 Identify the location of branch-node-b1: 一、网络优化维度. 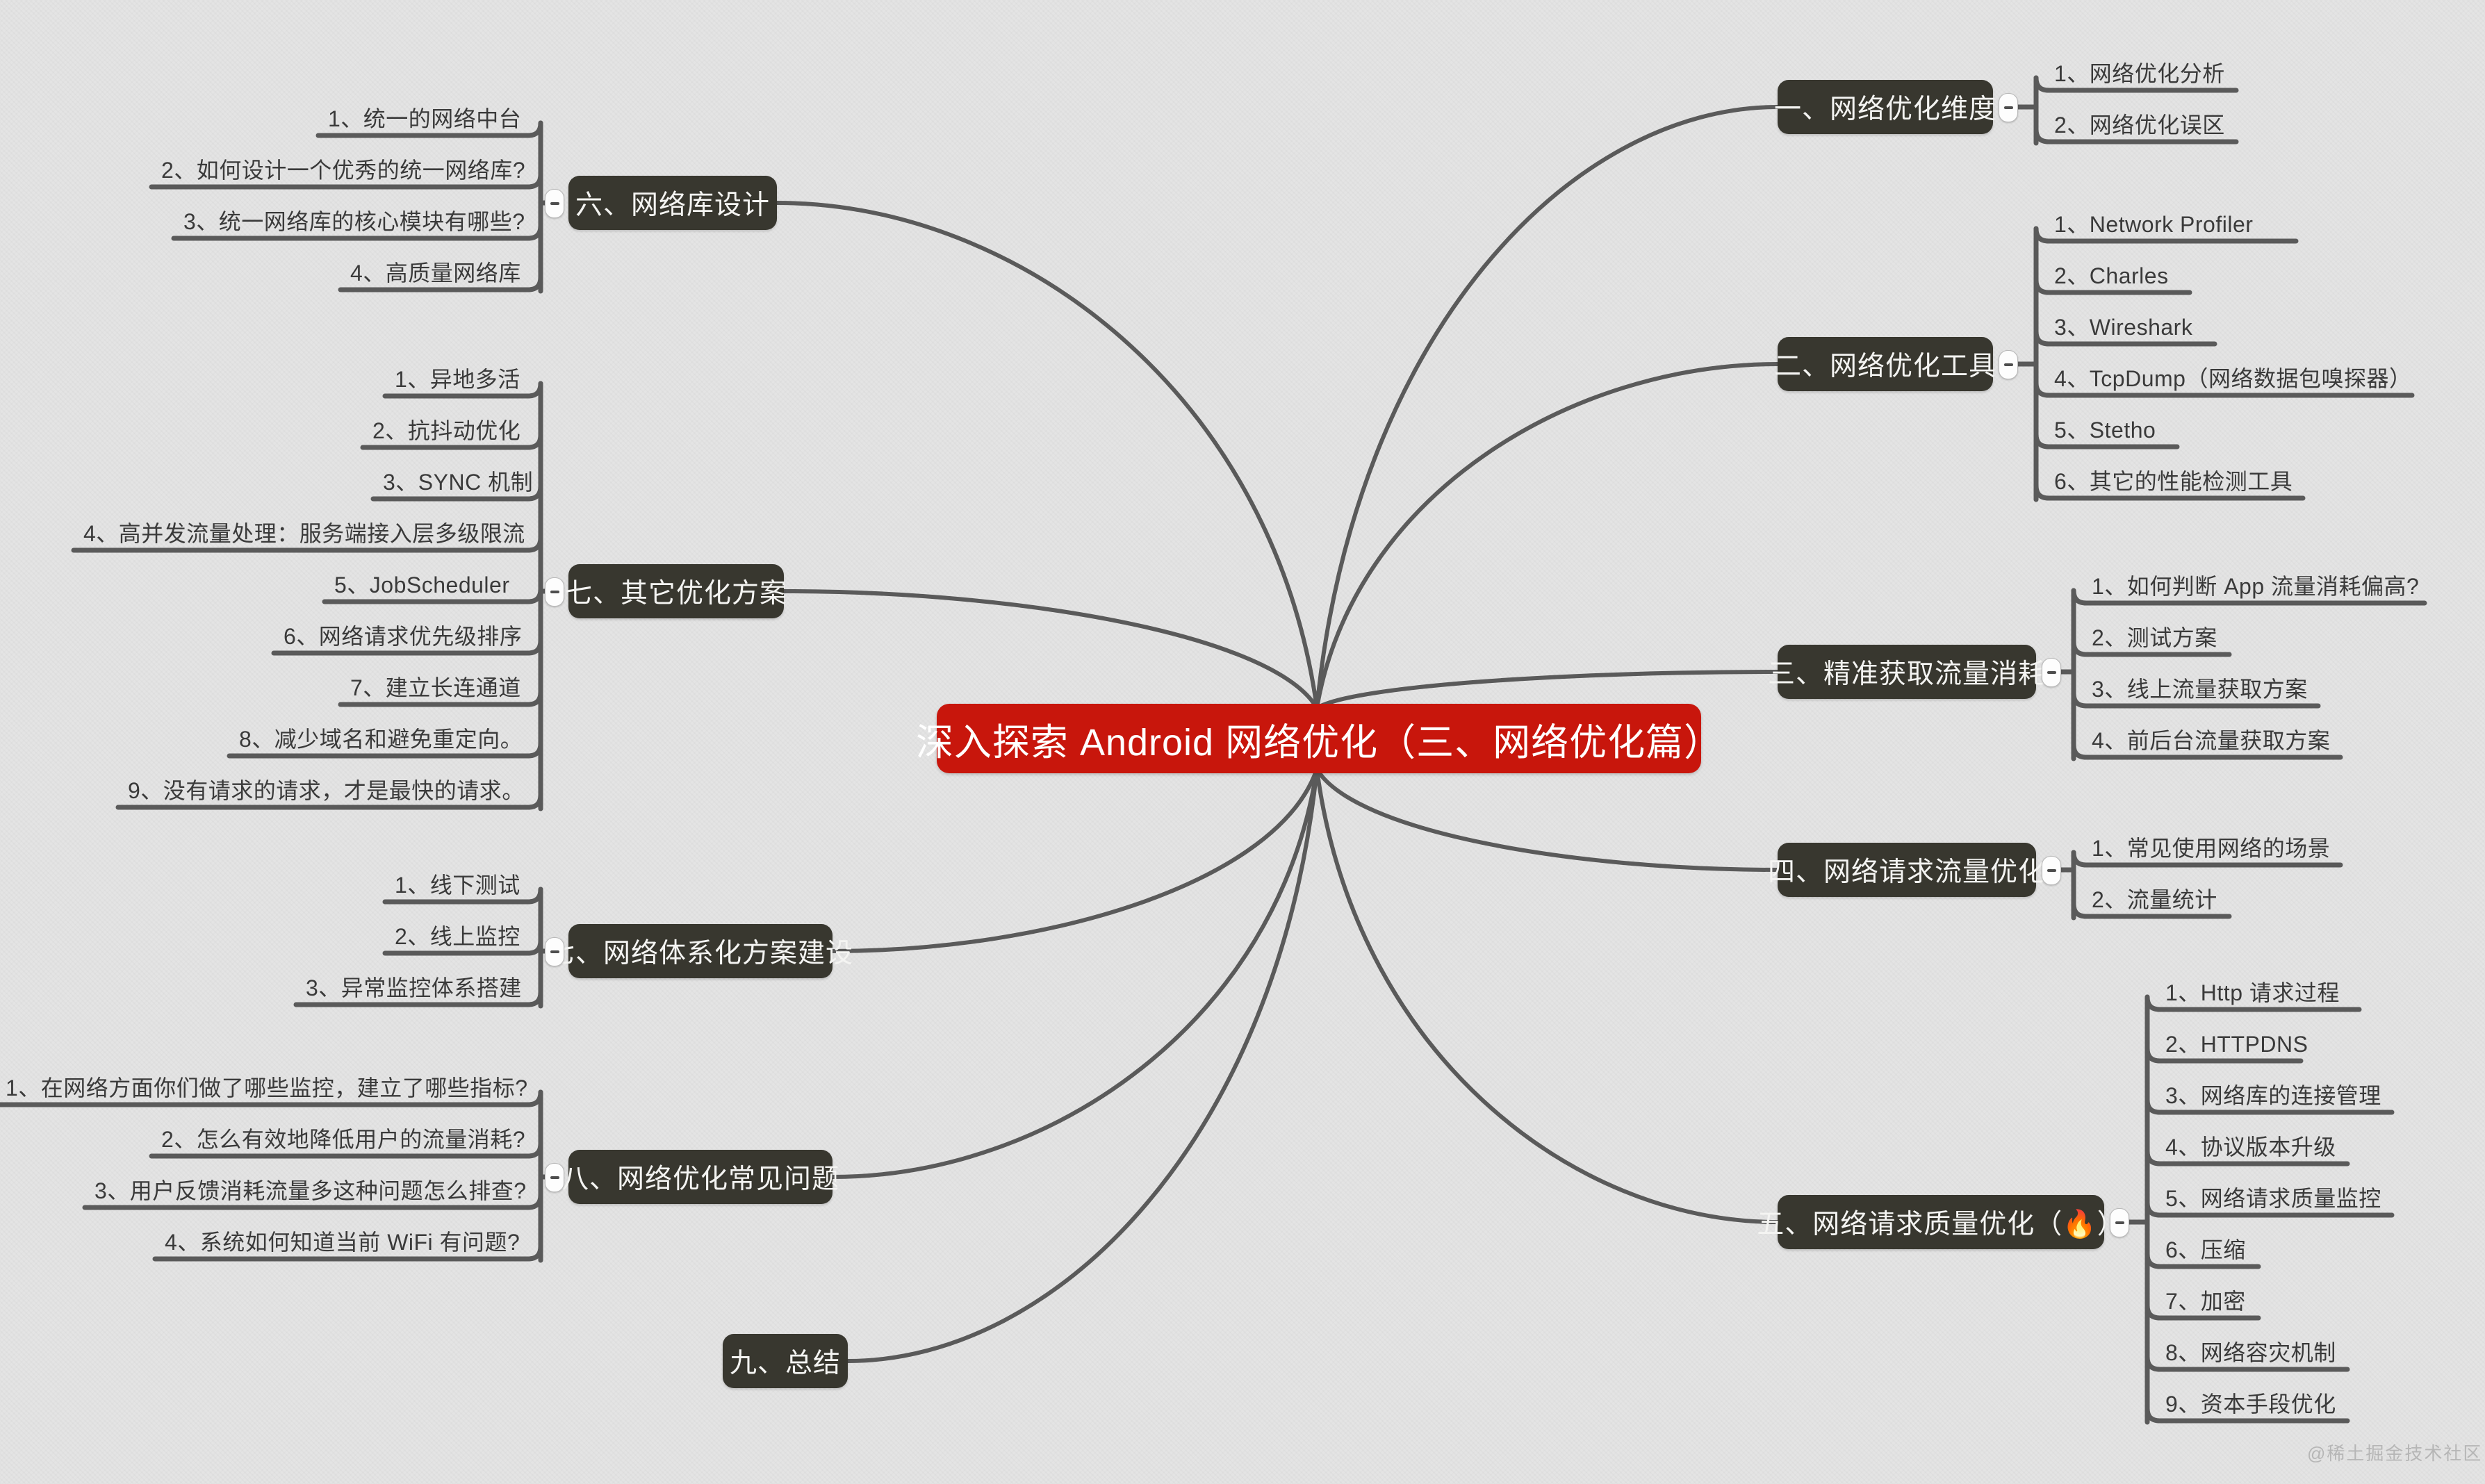
(1885, 107).